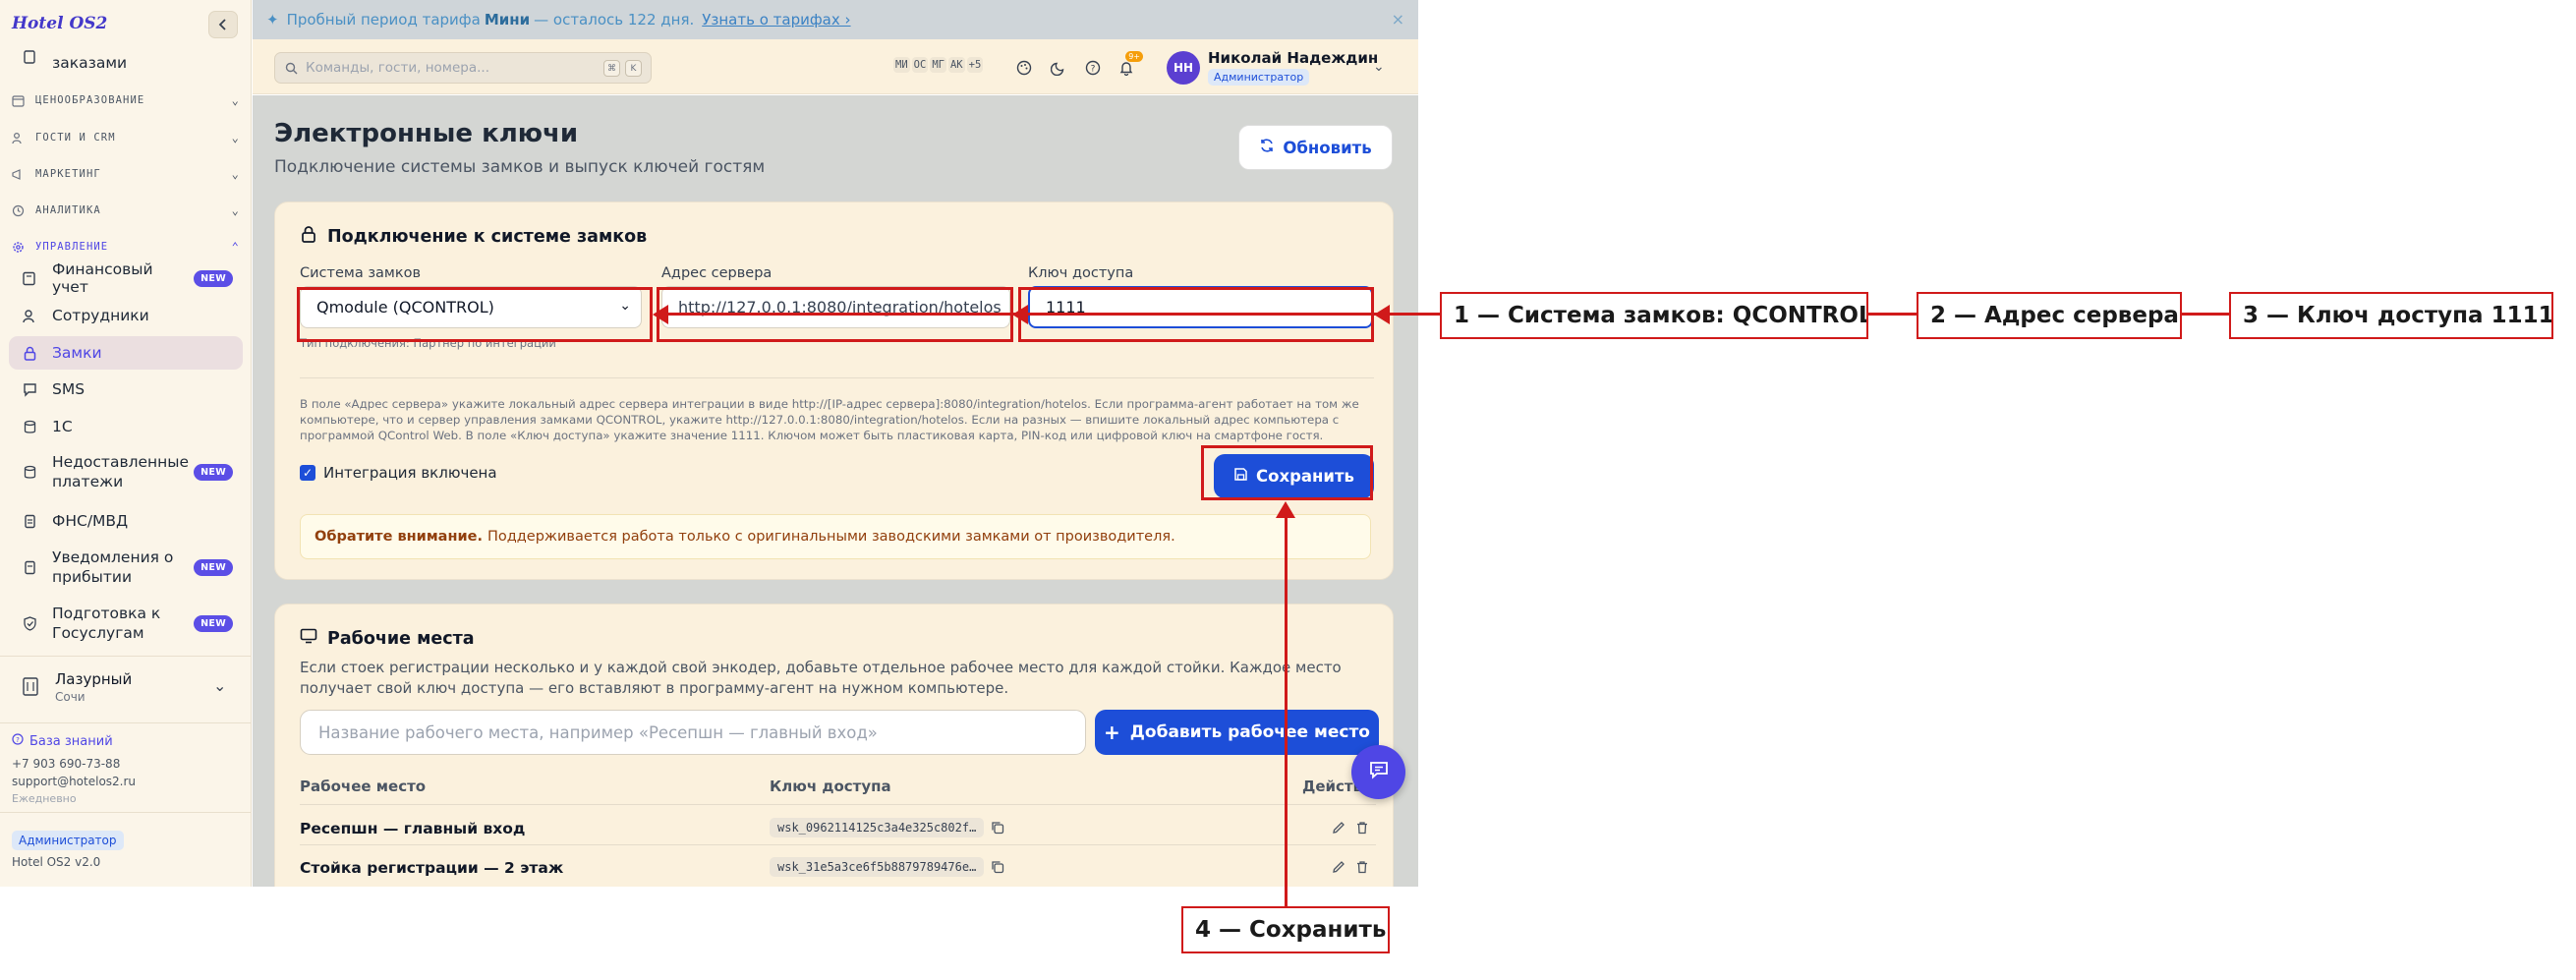  Describe the element at coordinates (432, 868) in the screenshot. I see `workplace-name: Стойка регистрации — 2 этаж` at that location.